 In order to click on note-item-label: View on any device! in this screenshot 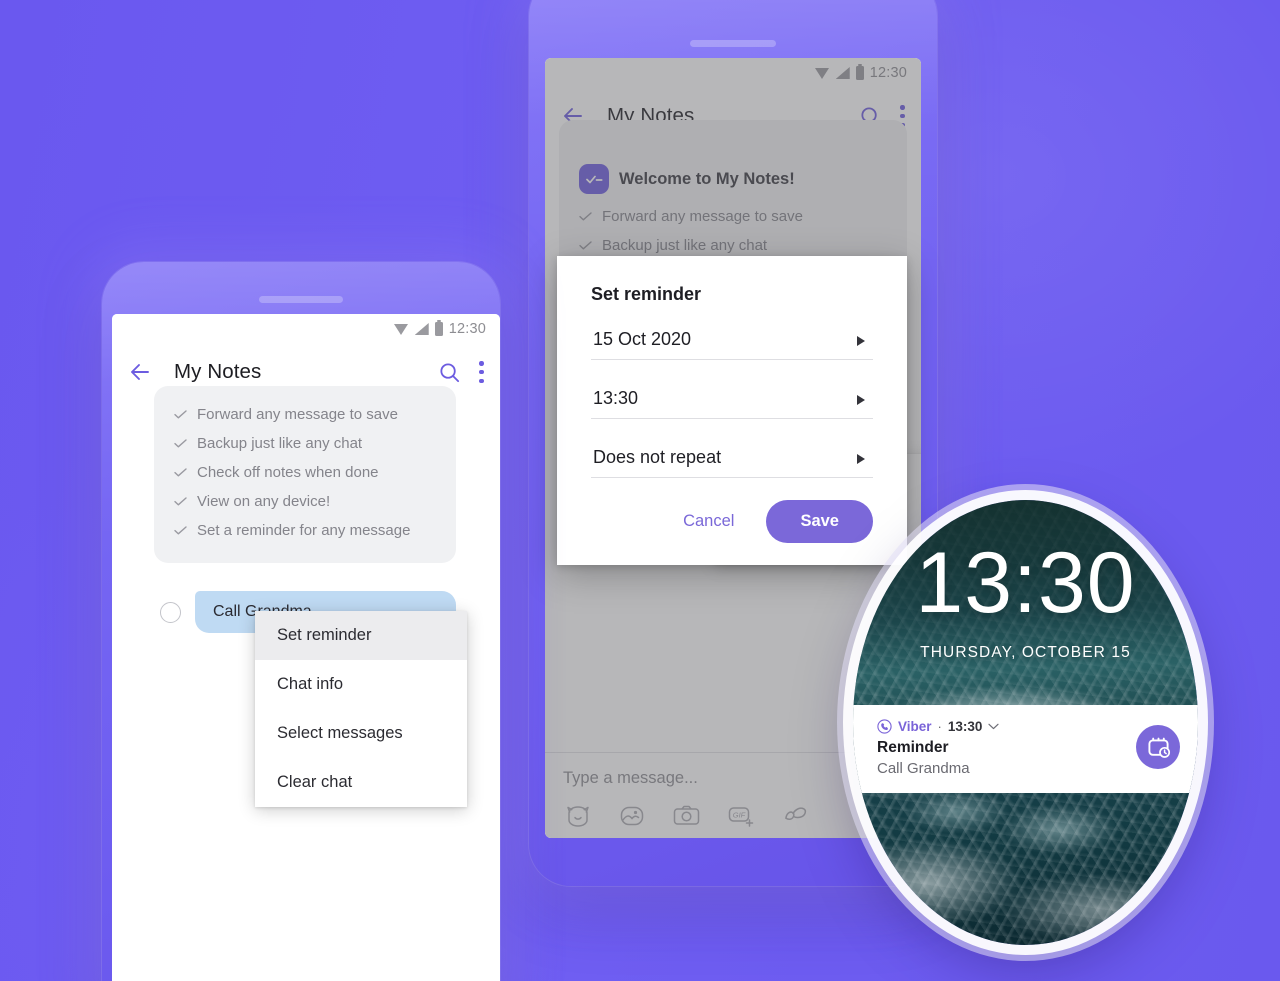, I will do `click(264, 501)`.